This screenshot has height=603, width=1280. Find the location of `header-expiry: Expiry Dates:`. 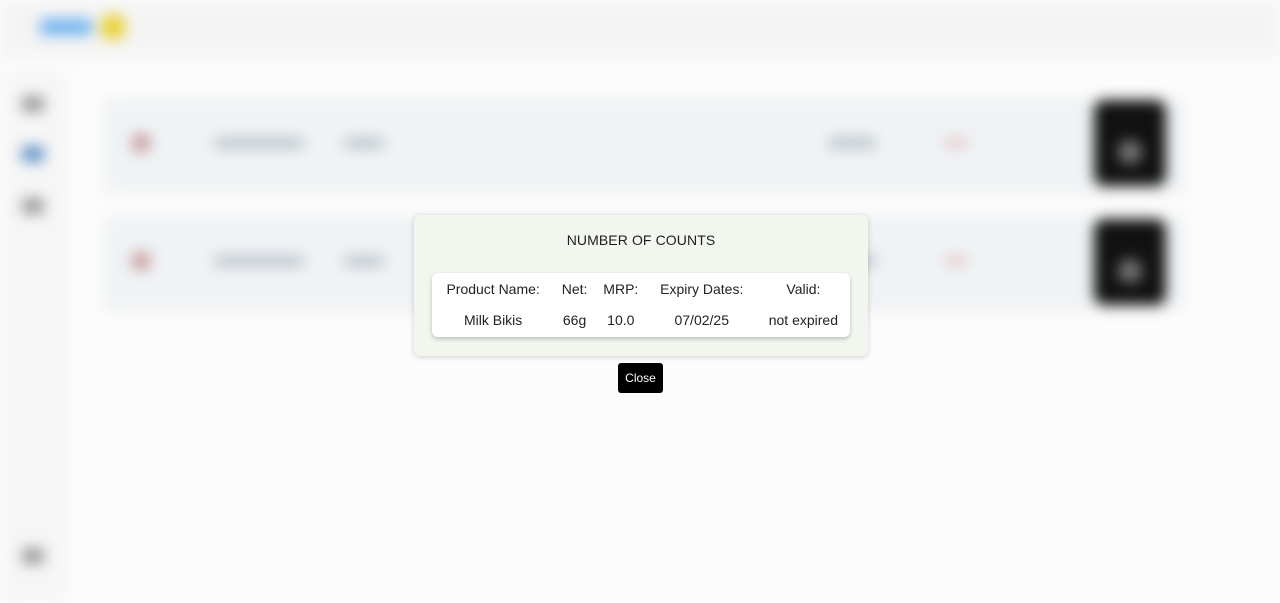

header-expiry: Expiry Dates: is located at coordinates (702, 289).